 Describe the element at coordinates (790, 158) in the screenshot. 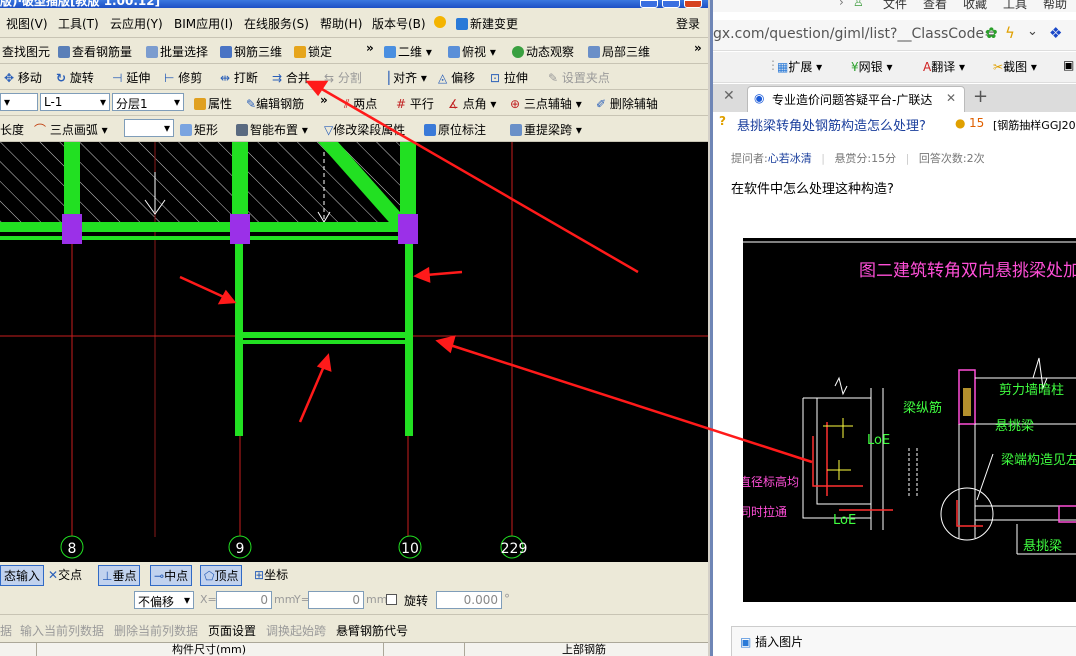

I see `asker-name: 心若冰清` at that location.